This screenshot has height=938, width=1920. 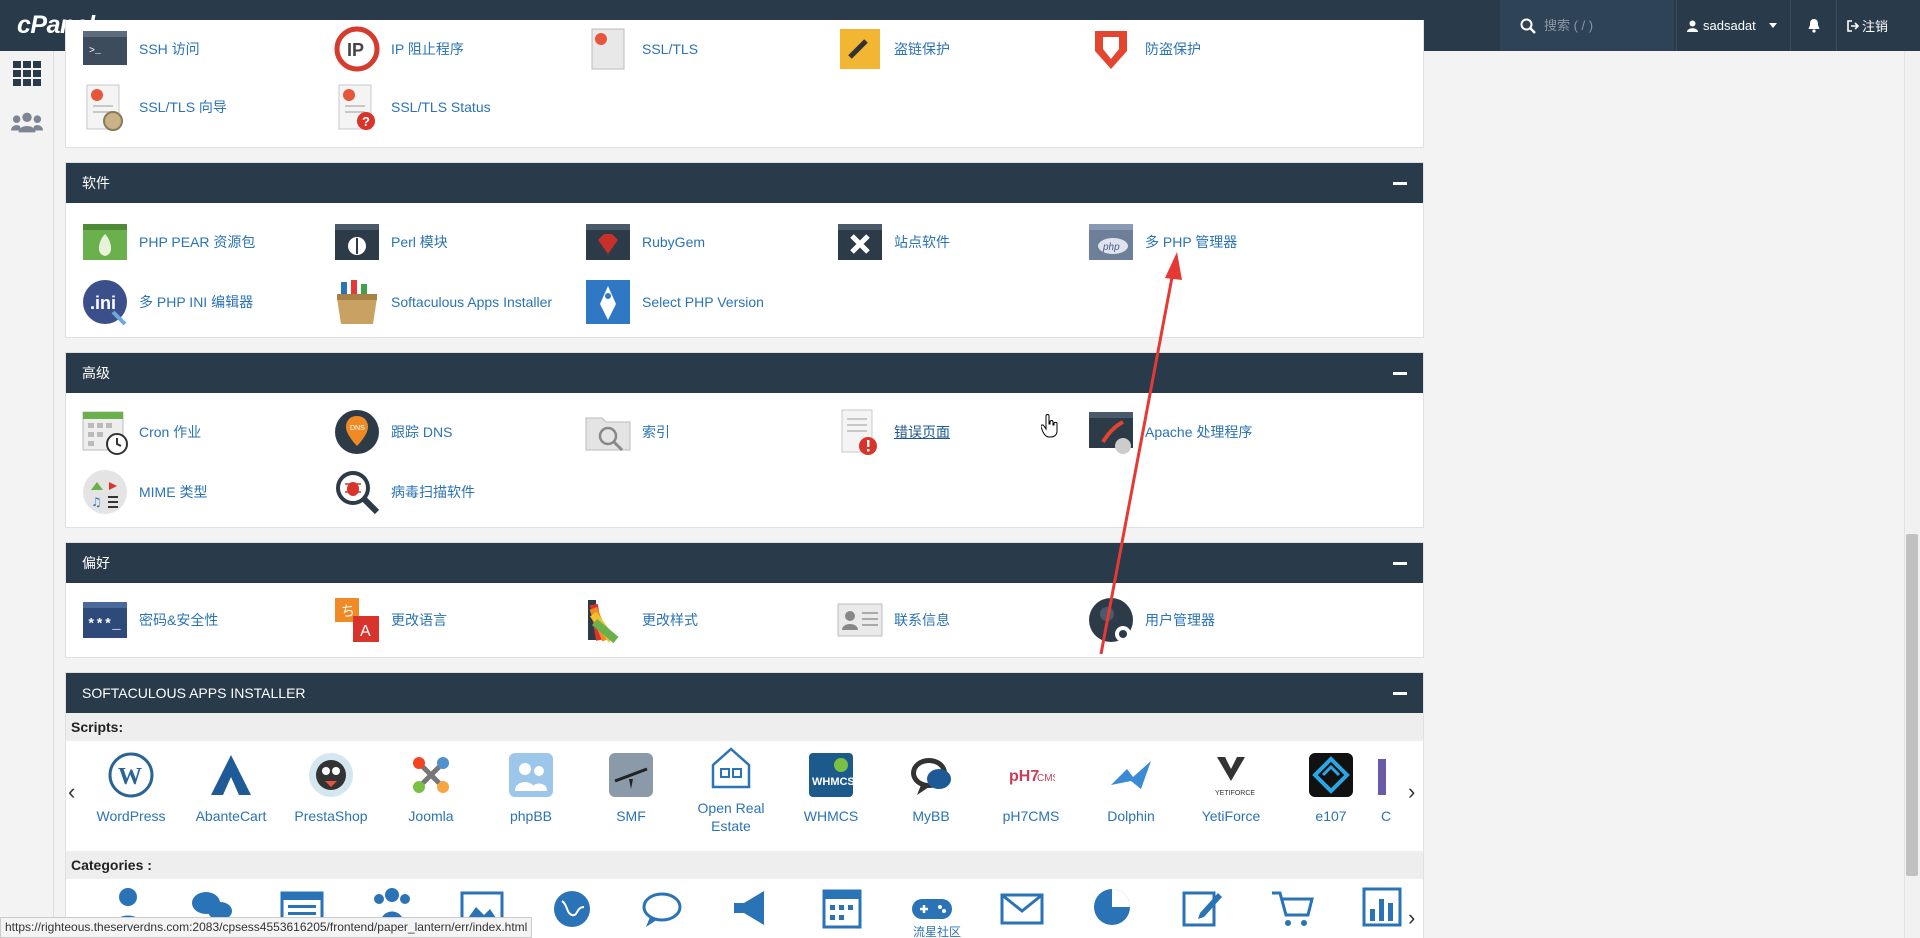 What do you see at coordinates (641, 49) in the screenshot?
I see `ssl-tls-item: SSL/TLS` at bounding box center [641, 49].